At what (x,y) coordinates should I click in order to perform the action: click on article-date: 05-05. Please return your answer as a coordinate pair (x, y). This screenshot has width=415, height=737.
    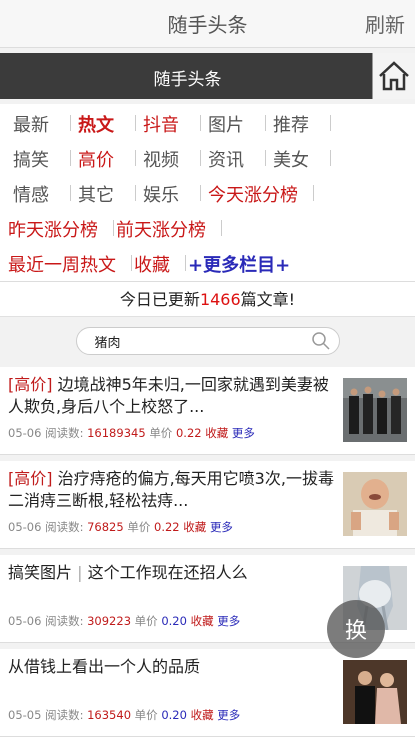
    Looking at the image, I should click on (25, 715).